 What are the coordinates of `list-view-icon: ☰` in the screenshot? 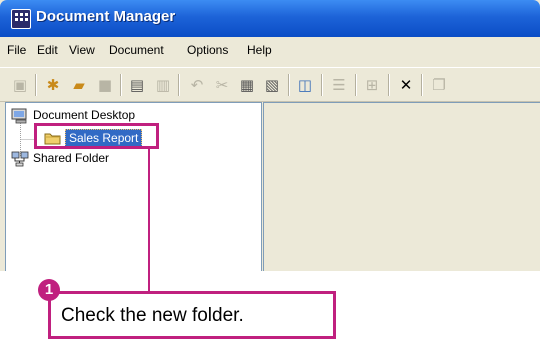 It's located at (339, 85).